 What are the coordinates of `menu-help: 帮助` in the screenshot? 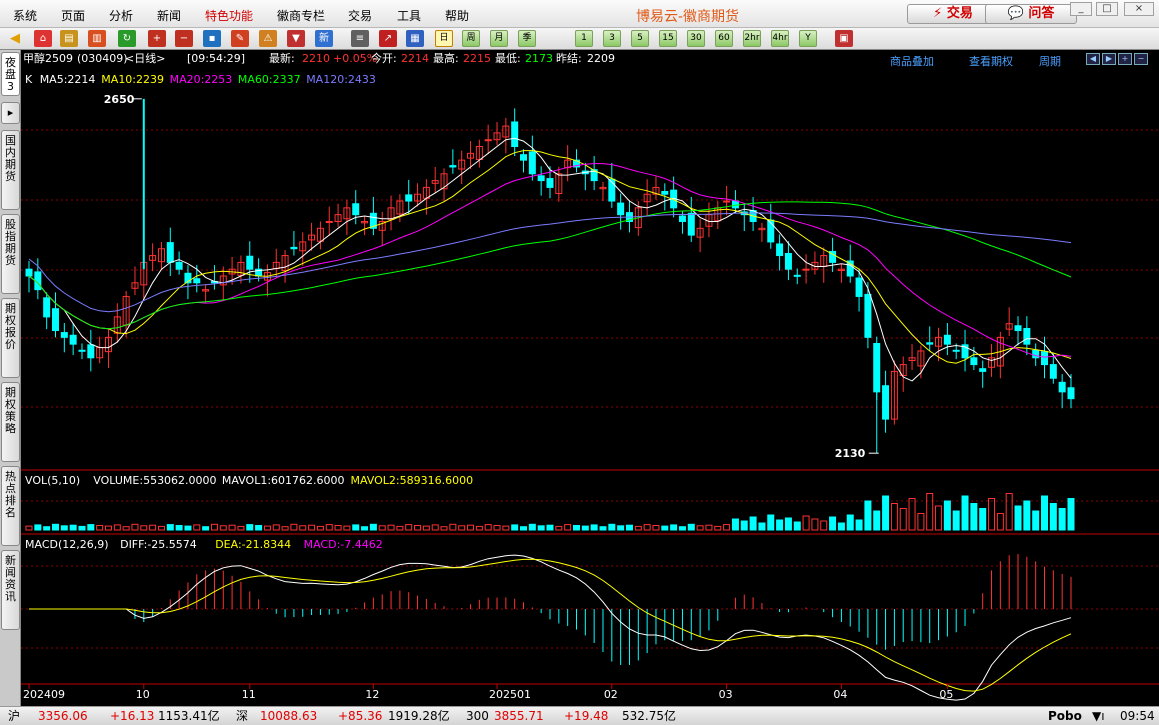 It's located at (457, 15).